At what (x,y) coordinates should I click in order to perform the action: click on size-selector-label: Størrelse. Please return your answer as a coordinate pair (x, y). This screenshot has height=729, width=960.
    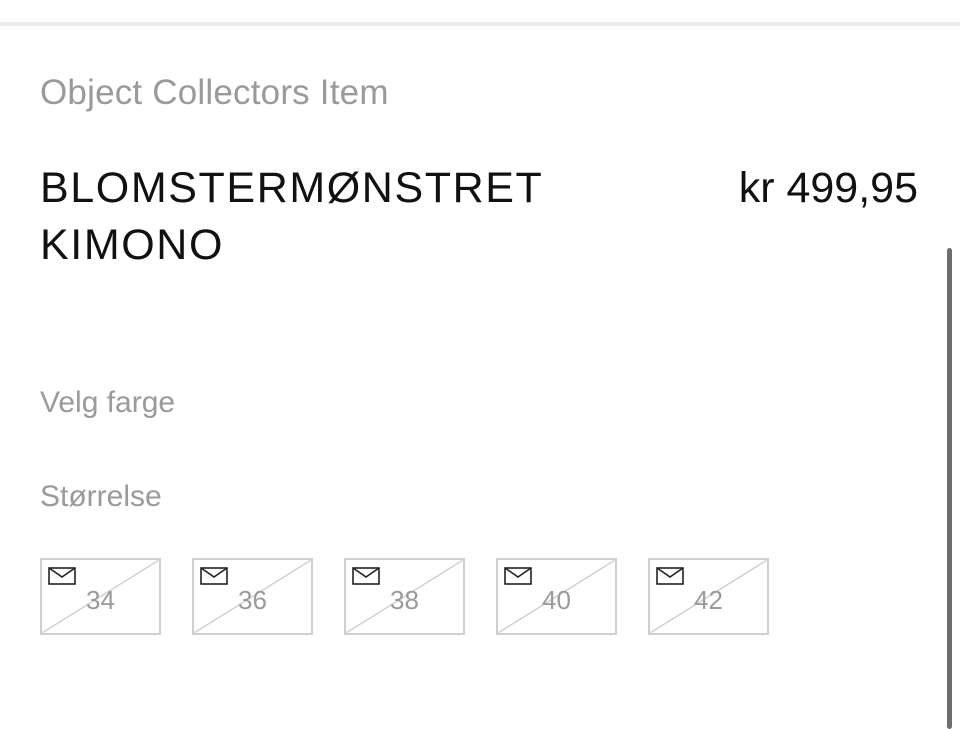
    Looking at the image, I should click on (101, 496).